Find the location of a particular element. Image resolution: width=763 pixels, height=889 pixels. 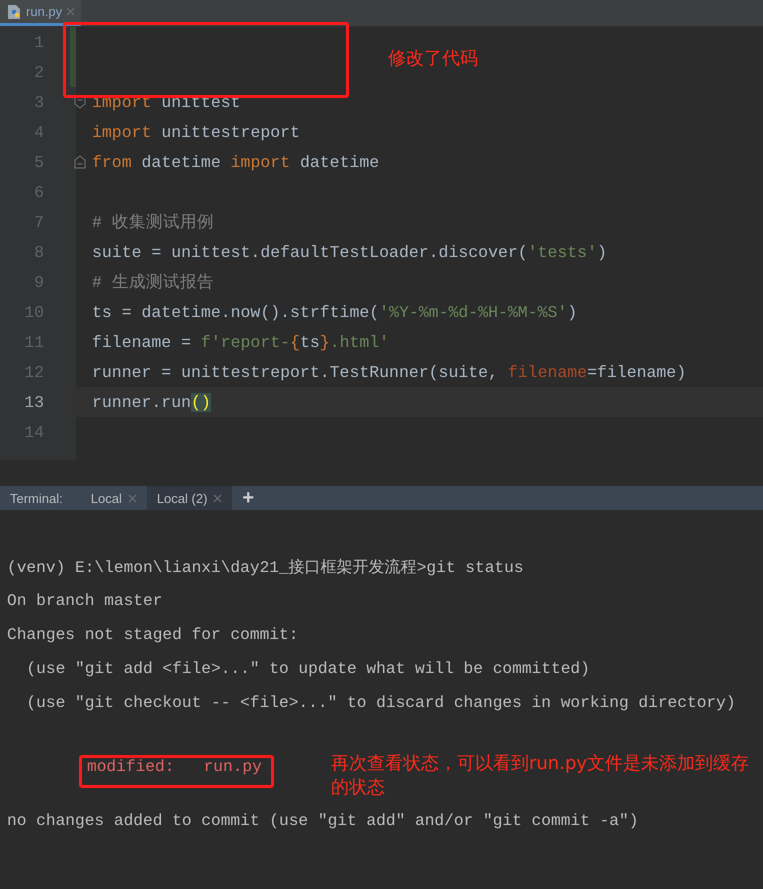

terminal-line: modified: run.py is located at coordinates (174, 767).